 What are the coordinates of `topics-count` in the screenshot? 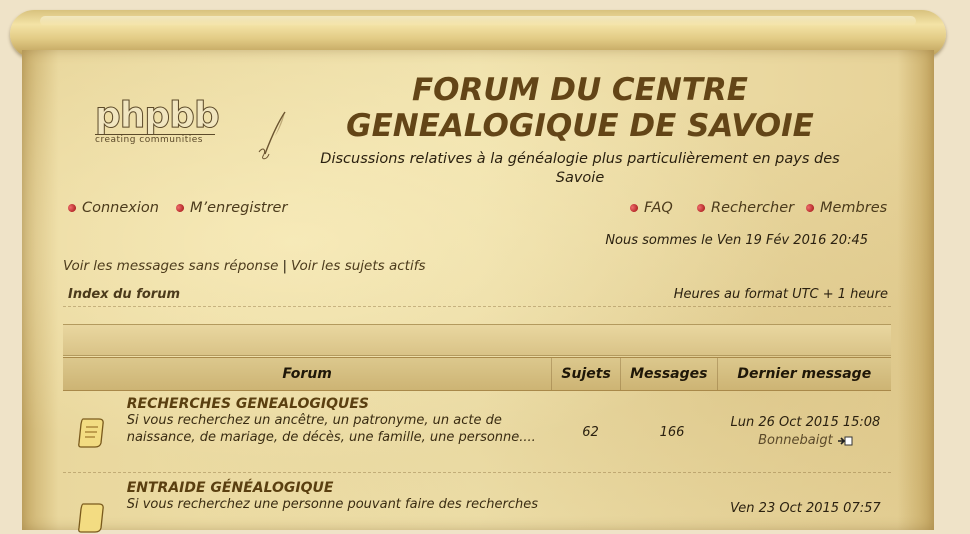 It's located at (591, 504).